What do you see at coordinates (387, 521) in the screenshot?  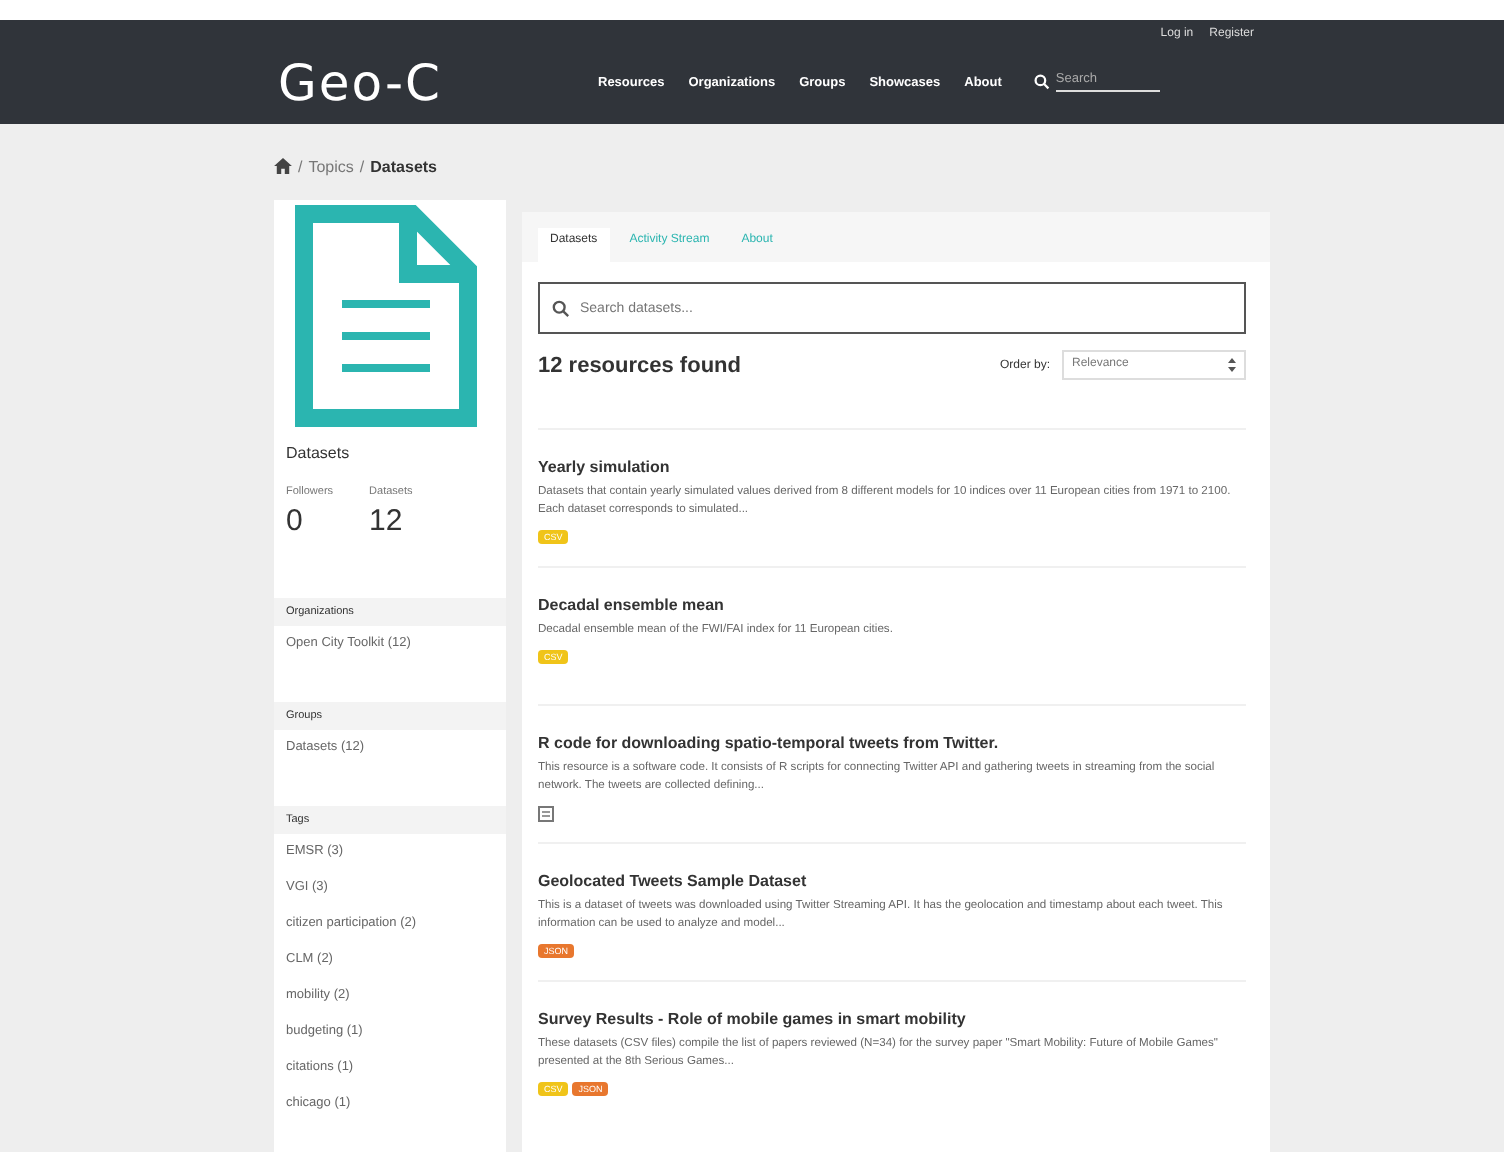 I see `stat-value: 12` at bounding box center [387, 521].